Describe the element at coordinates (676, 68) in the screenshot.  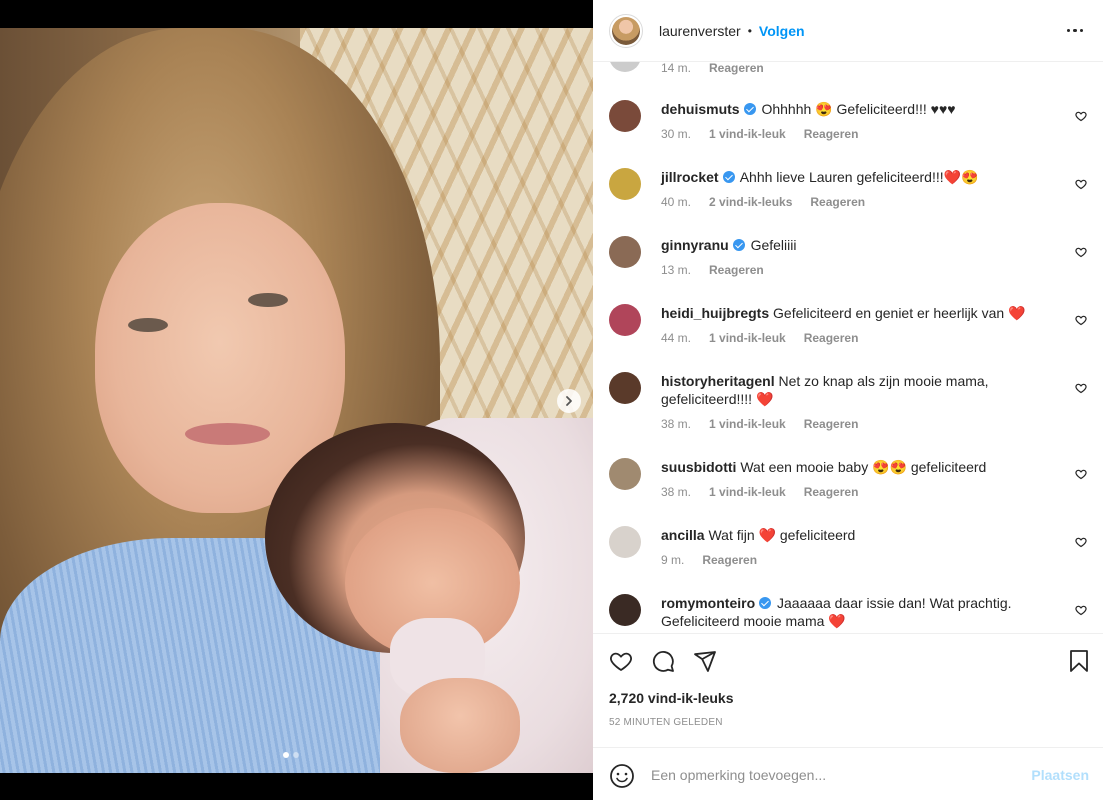
I see `comment-time: 14 m.` at that location.